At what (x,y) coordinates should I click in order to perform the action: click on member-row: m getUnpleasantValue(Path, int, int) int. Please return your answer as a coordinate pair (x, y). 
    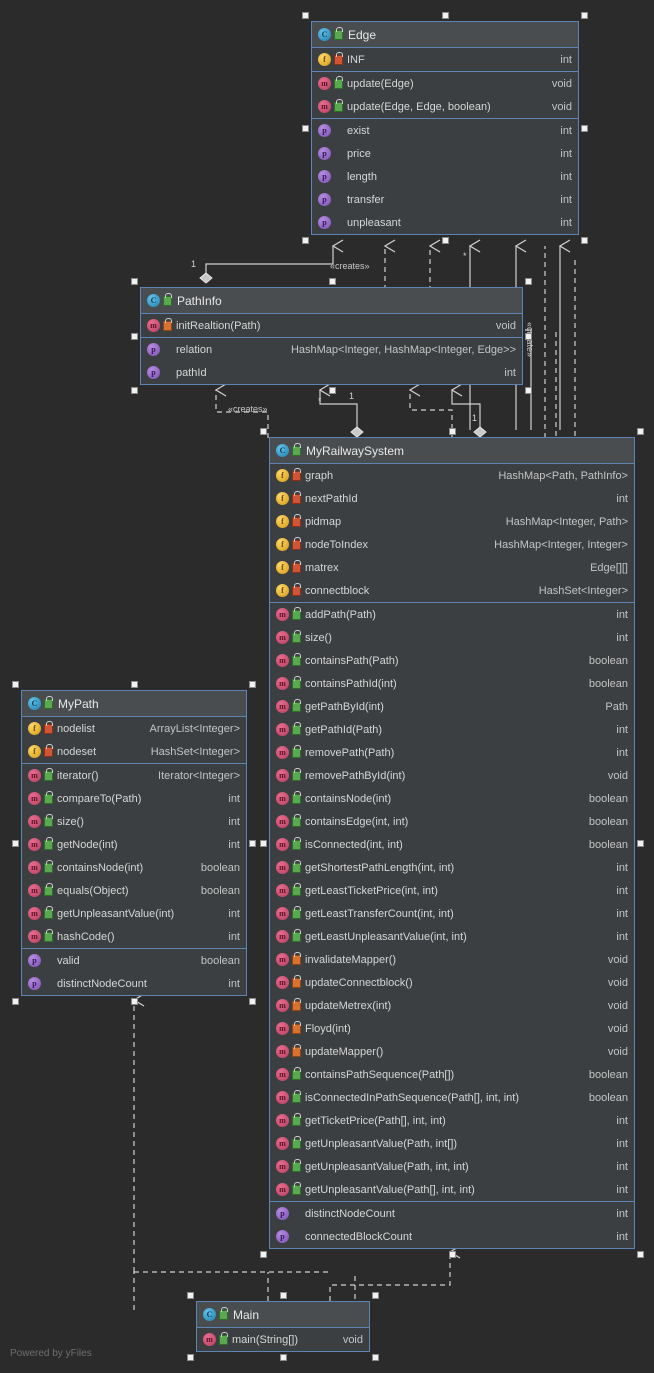
    Looking at the image, I should click on (452, 1166).